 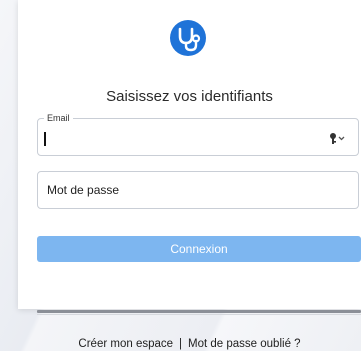 What do you see at coordinates (337, 138) in the screenshot?
I see `key-icon` at bounding box center [337, 138].